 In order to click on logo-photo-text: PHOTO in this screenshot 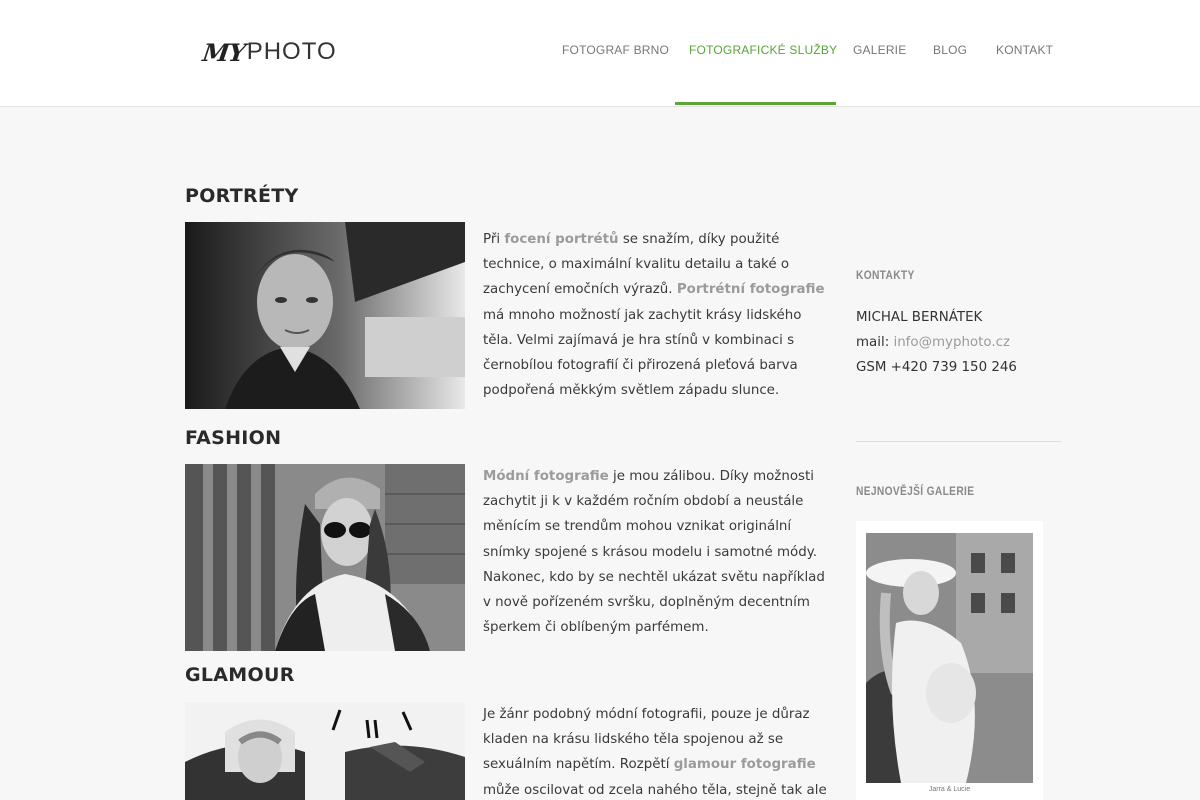, I will do `click(291, 51)`.